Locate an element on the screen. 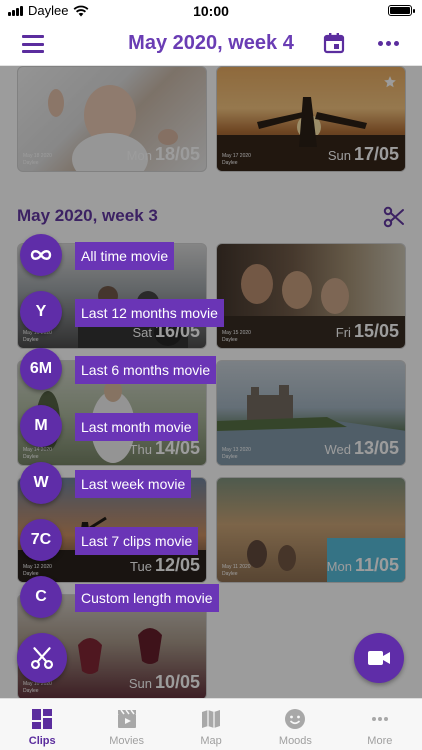  tab-moods: Moods is located at coordinates (295, 724).